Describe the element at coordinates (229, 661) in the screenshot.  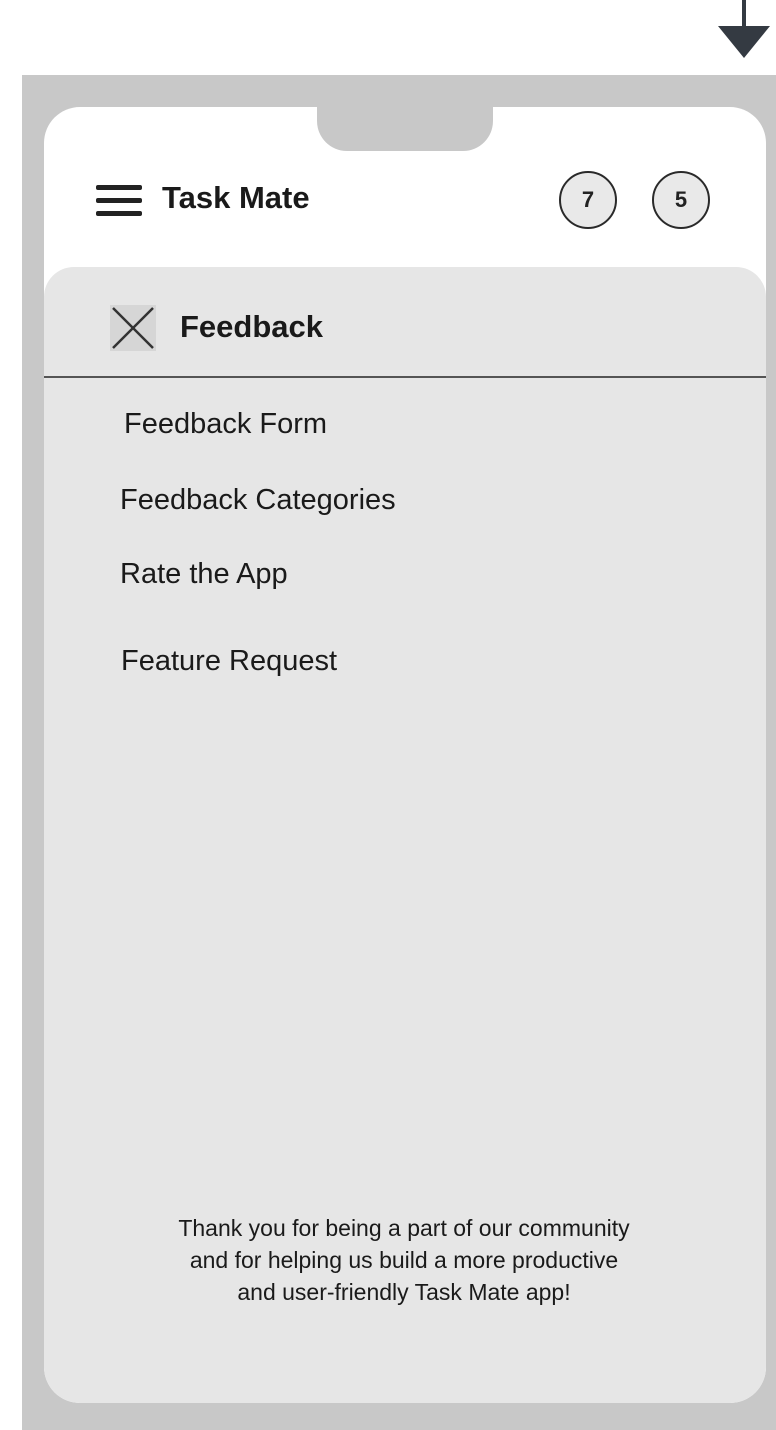
I see `menu-item-feature-request: Feature Request` at that location.